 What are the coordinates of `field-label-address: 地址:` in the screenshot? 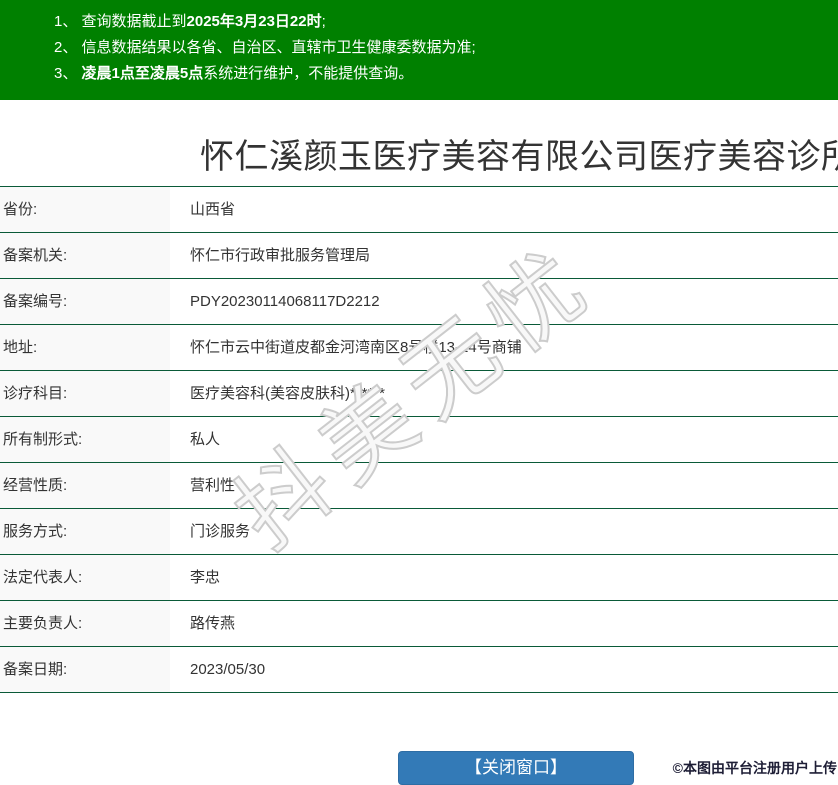 It's located at (85, 347).